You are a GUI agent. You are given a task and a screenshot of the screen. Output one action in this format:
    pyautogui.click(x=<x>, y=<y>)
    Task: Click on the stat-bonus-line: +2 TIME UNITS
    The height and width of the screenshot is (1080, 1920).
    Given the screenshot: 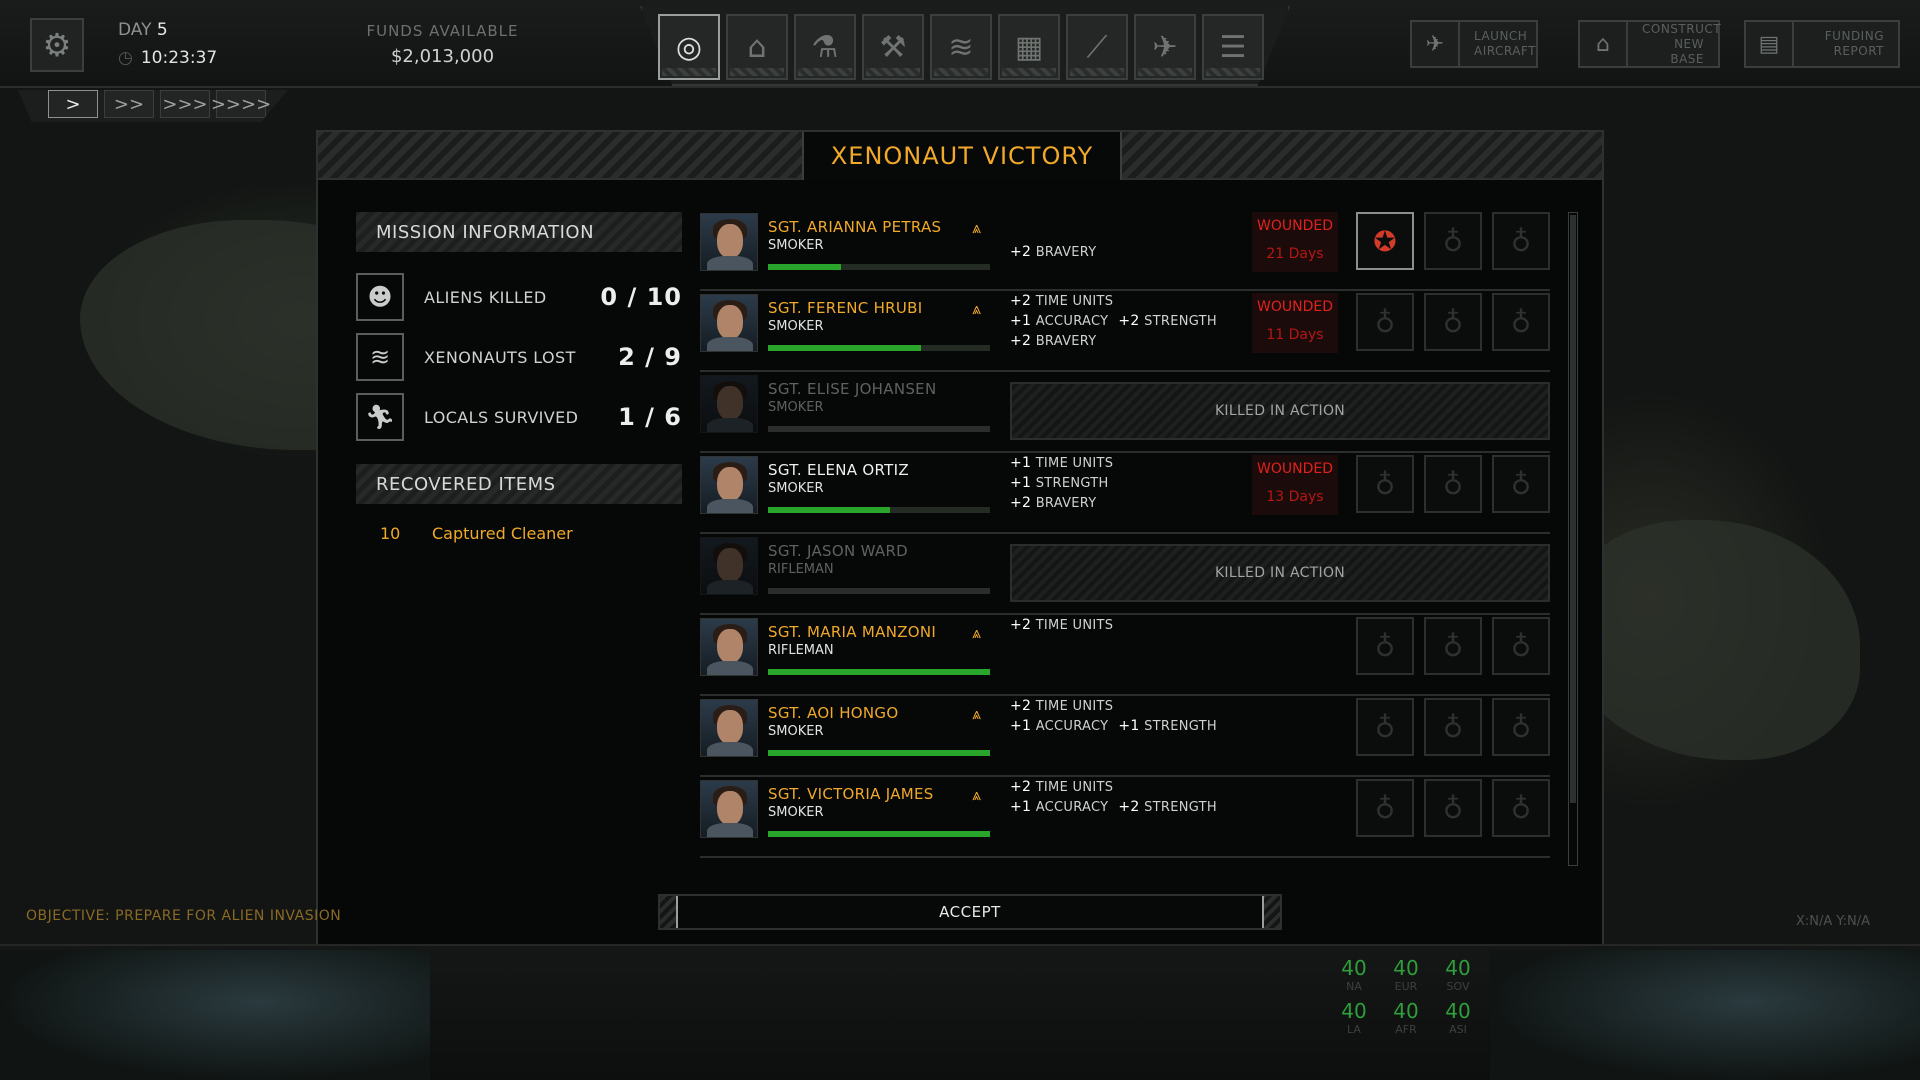 What is the action you would take?
    pyautogui.click(x=1062, y=787)
    